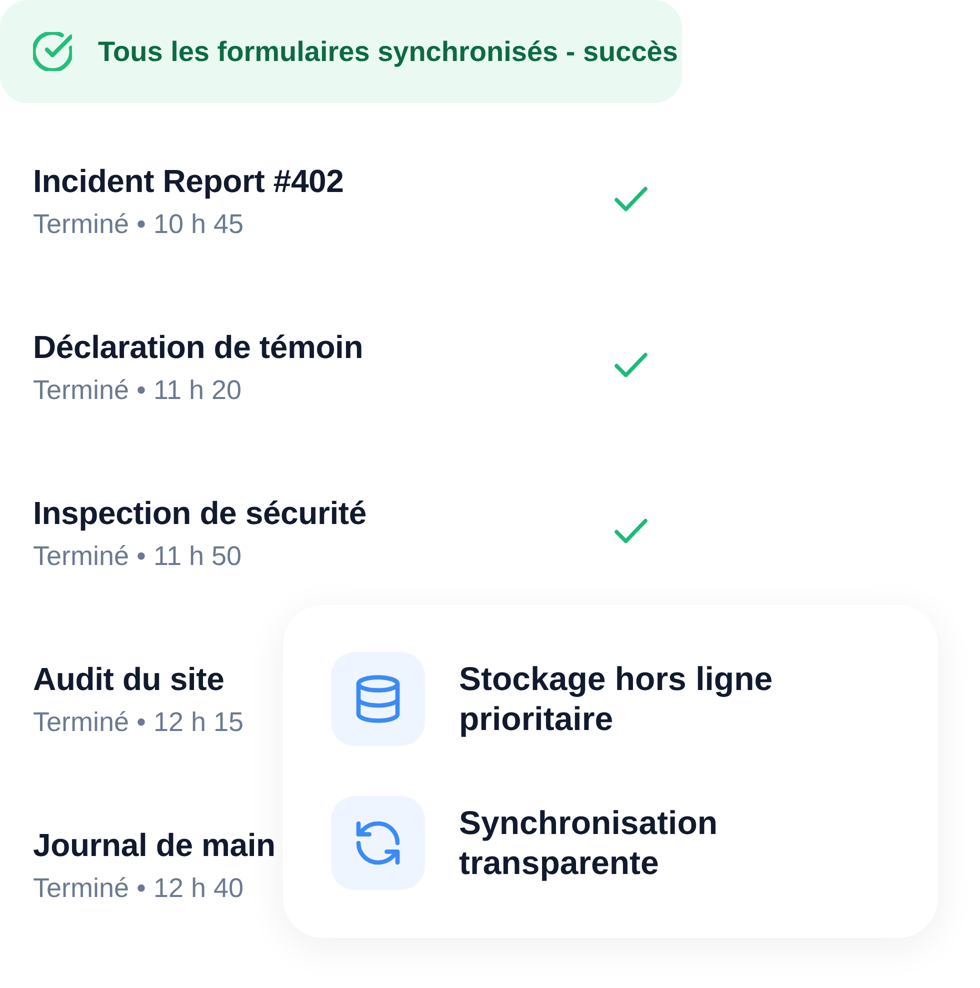 The image size is (980, 988). What do you see at coordinates (139, 888) in the screenshot?
I see `form-status: Terminé • 12 h 40` at bounding box center [139, 888].